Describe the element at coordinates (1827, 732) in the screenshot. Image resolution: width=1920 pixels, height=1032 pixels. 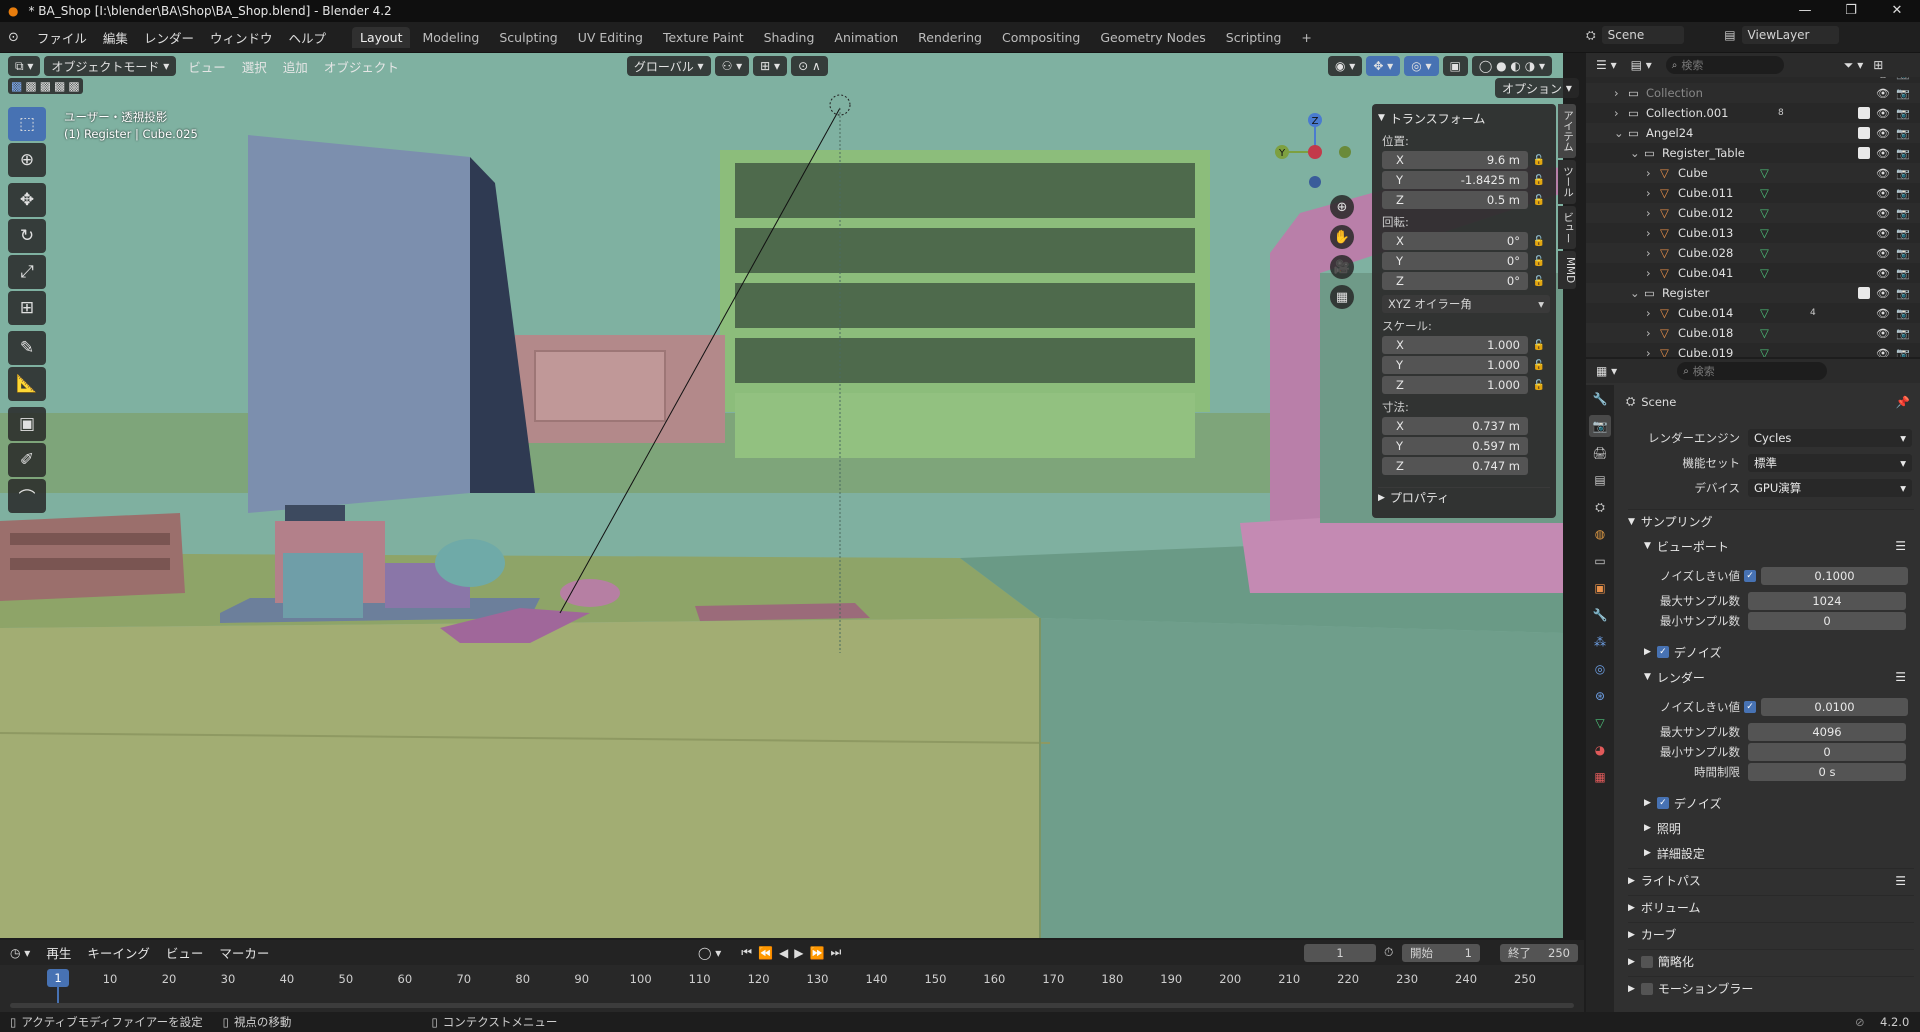
I see `r-max-samples-field: 4096` at that location.